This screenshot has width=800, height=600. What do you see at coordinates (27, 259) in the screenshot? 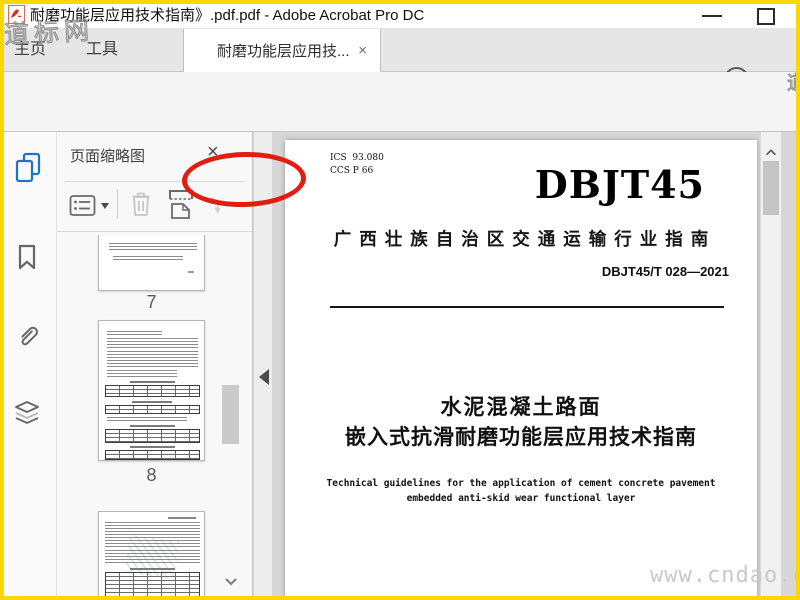
I see `bookmarks-panel-icon` at bounding box center [27, 259].